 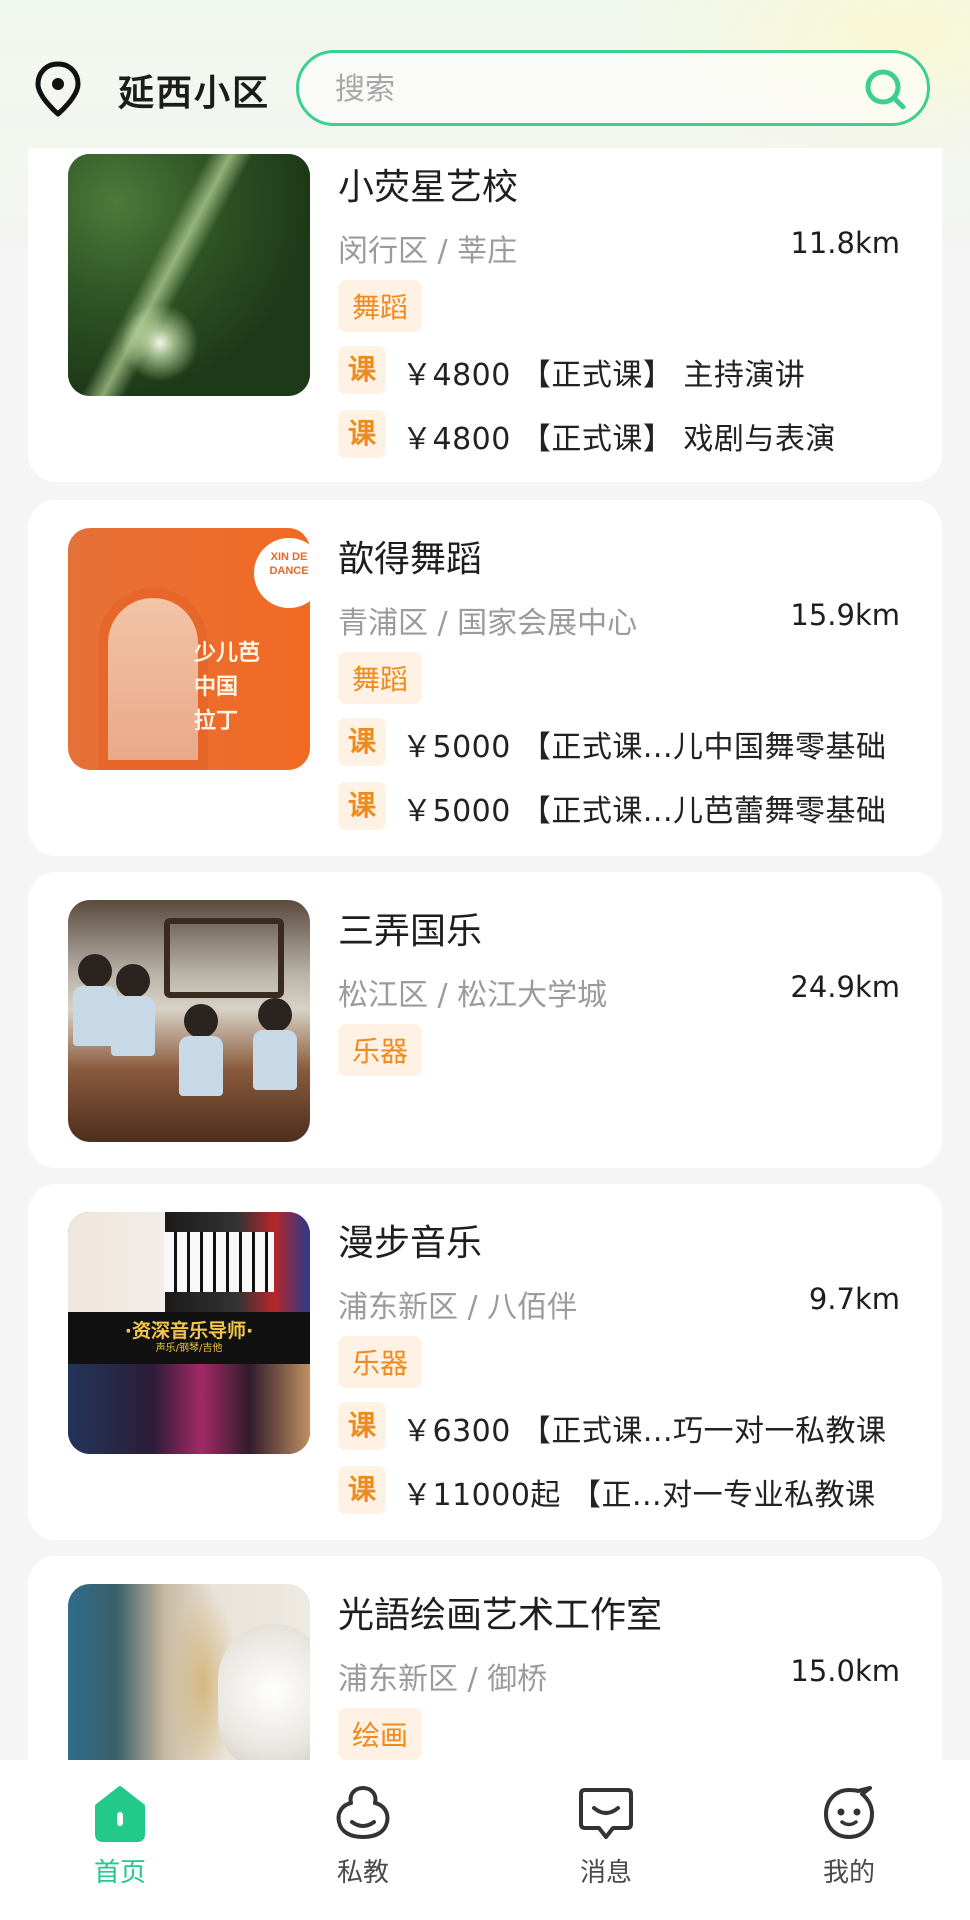 I want to click on arch-decoration, so click(x=153, y=679).